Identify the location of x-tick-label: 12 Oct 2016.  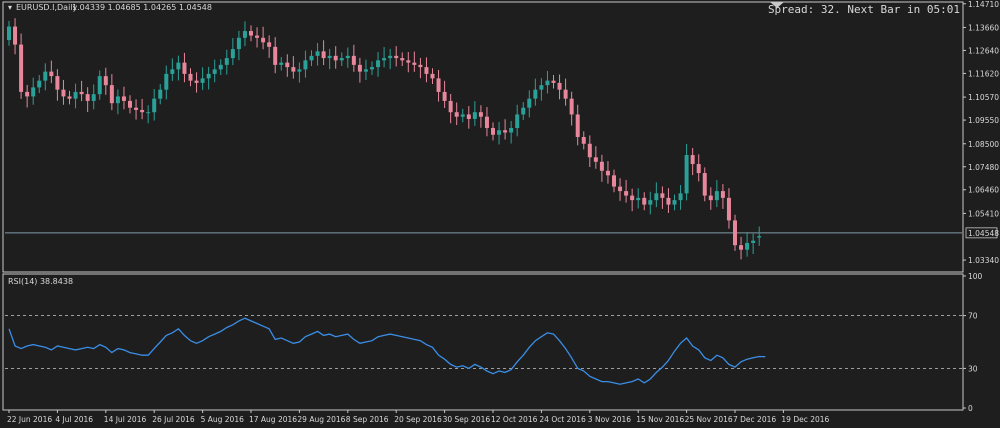
(514, 419).